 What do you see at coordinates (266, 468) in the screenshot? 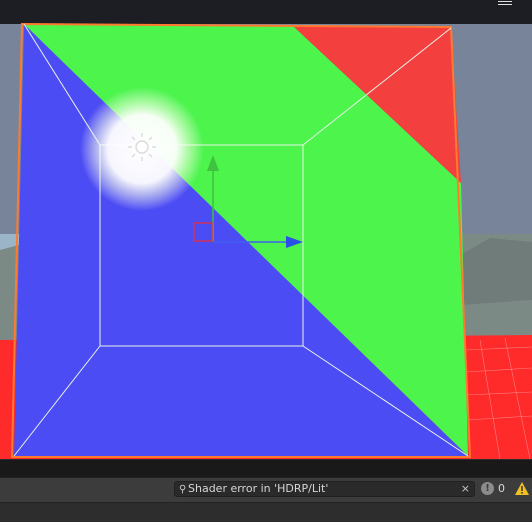
I see `scene-status-strip` at bounding box center [266, 468].